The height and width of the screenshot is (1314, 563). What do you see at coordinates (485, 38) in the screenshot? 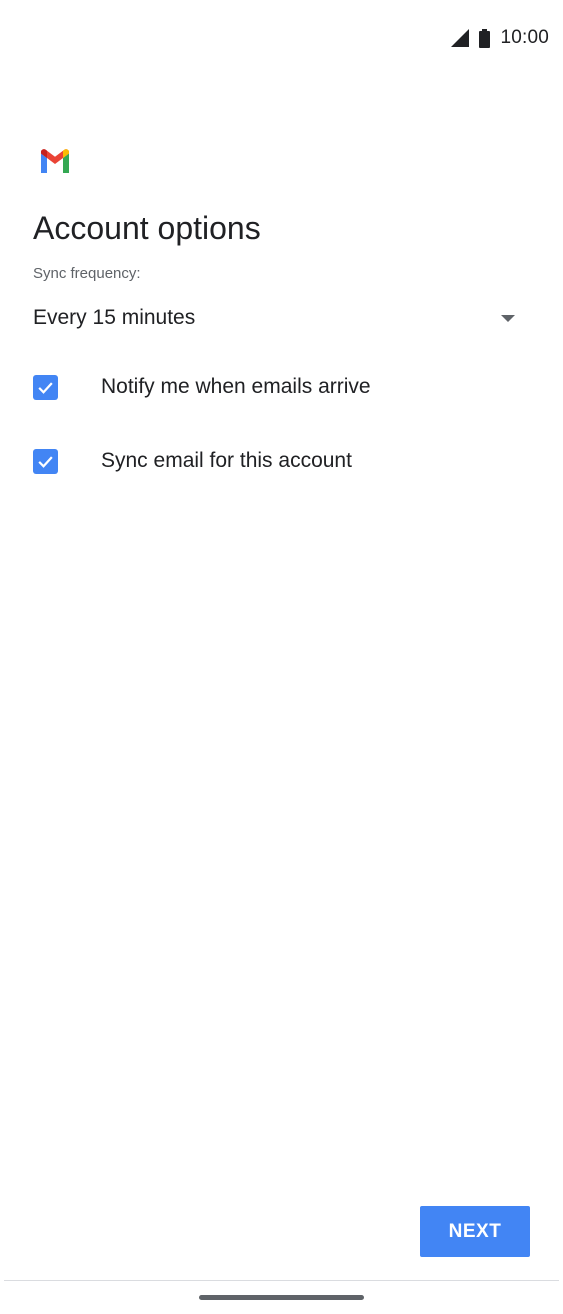
I see `battery-icon` at bounding box center [485, 38].